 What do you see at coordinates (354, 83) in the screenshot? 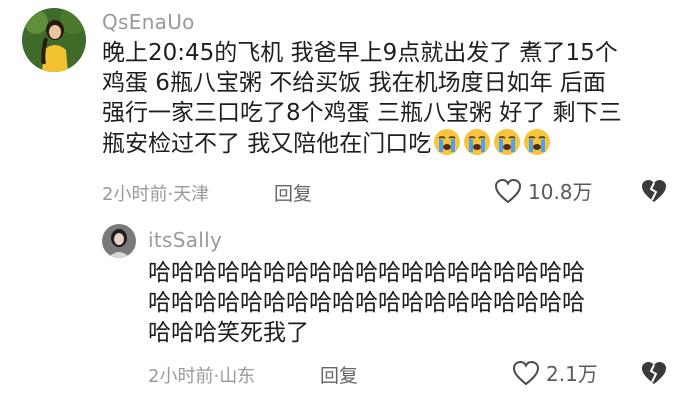
I see `comment-text-line: 鸡蛋 6瓶八宝粥 不给买饭 我在机场度日如年 后面` at bounding box center [354, 83].